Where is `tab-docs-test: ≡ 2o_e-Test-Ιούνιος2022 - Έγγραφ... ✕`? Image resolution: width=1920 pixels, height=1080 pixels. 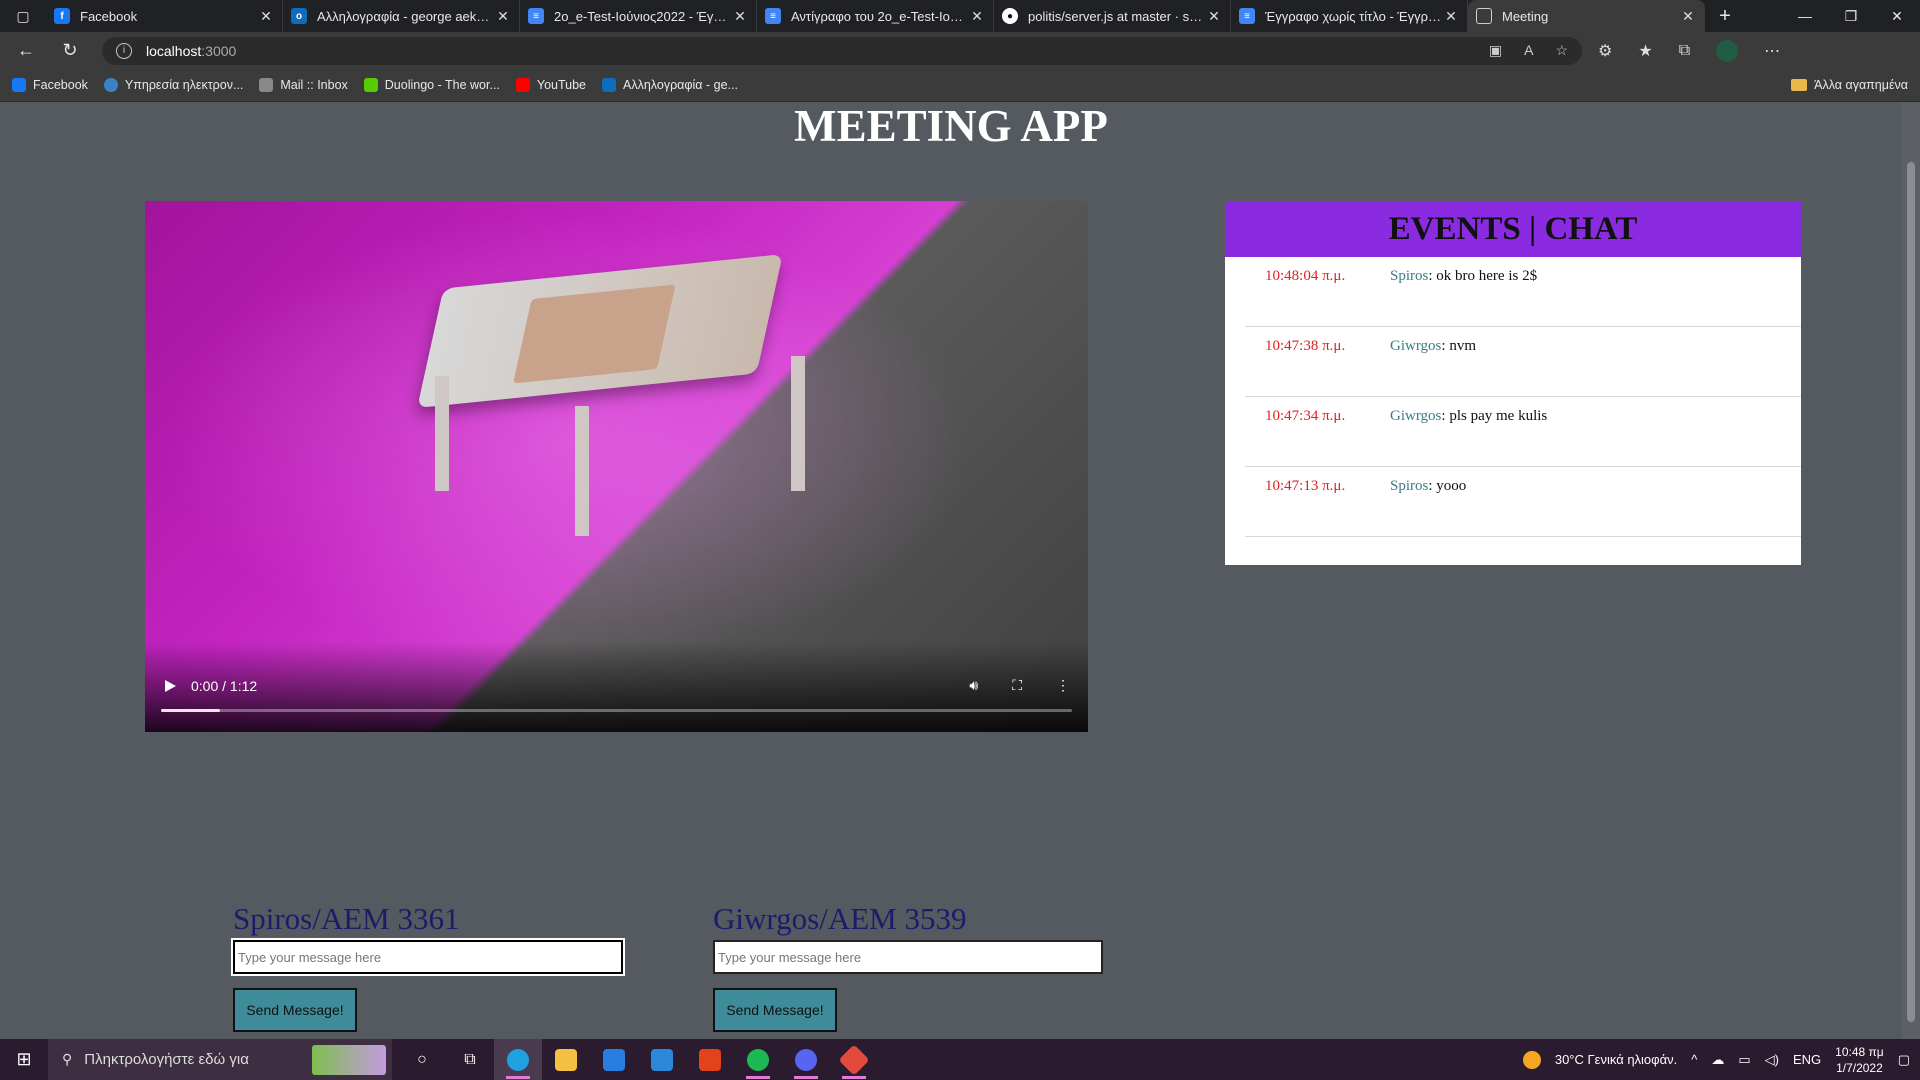 tab-docs-test: ≡ 2o_e-Test-Ιούνιος2022 - Έγγραφ... ✕ is located at coordinates (638, 16).